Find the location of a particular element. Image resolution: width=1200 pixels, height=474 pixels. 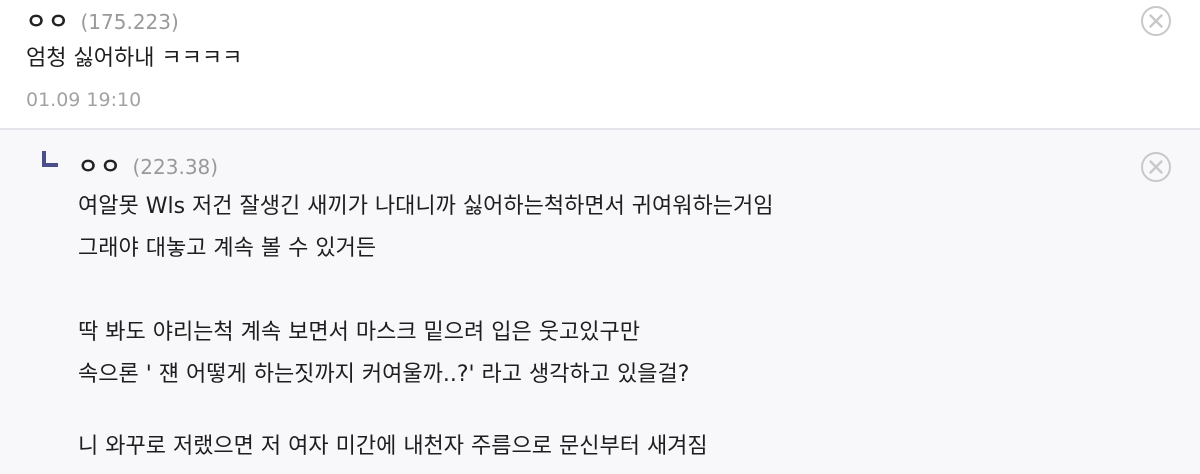

reply-nickname: ㅇㅇ is located at coordinates (100, 165).